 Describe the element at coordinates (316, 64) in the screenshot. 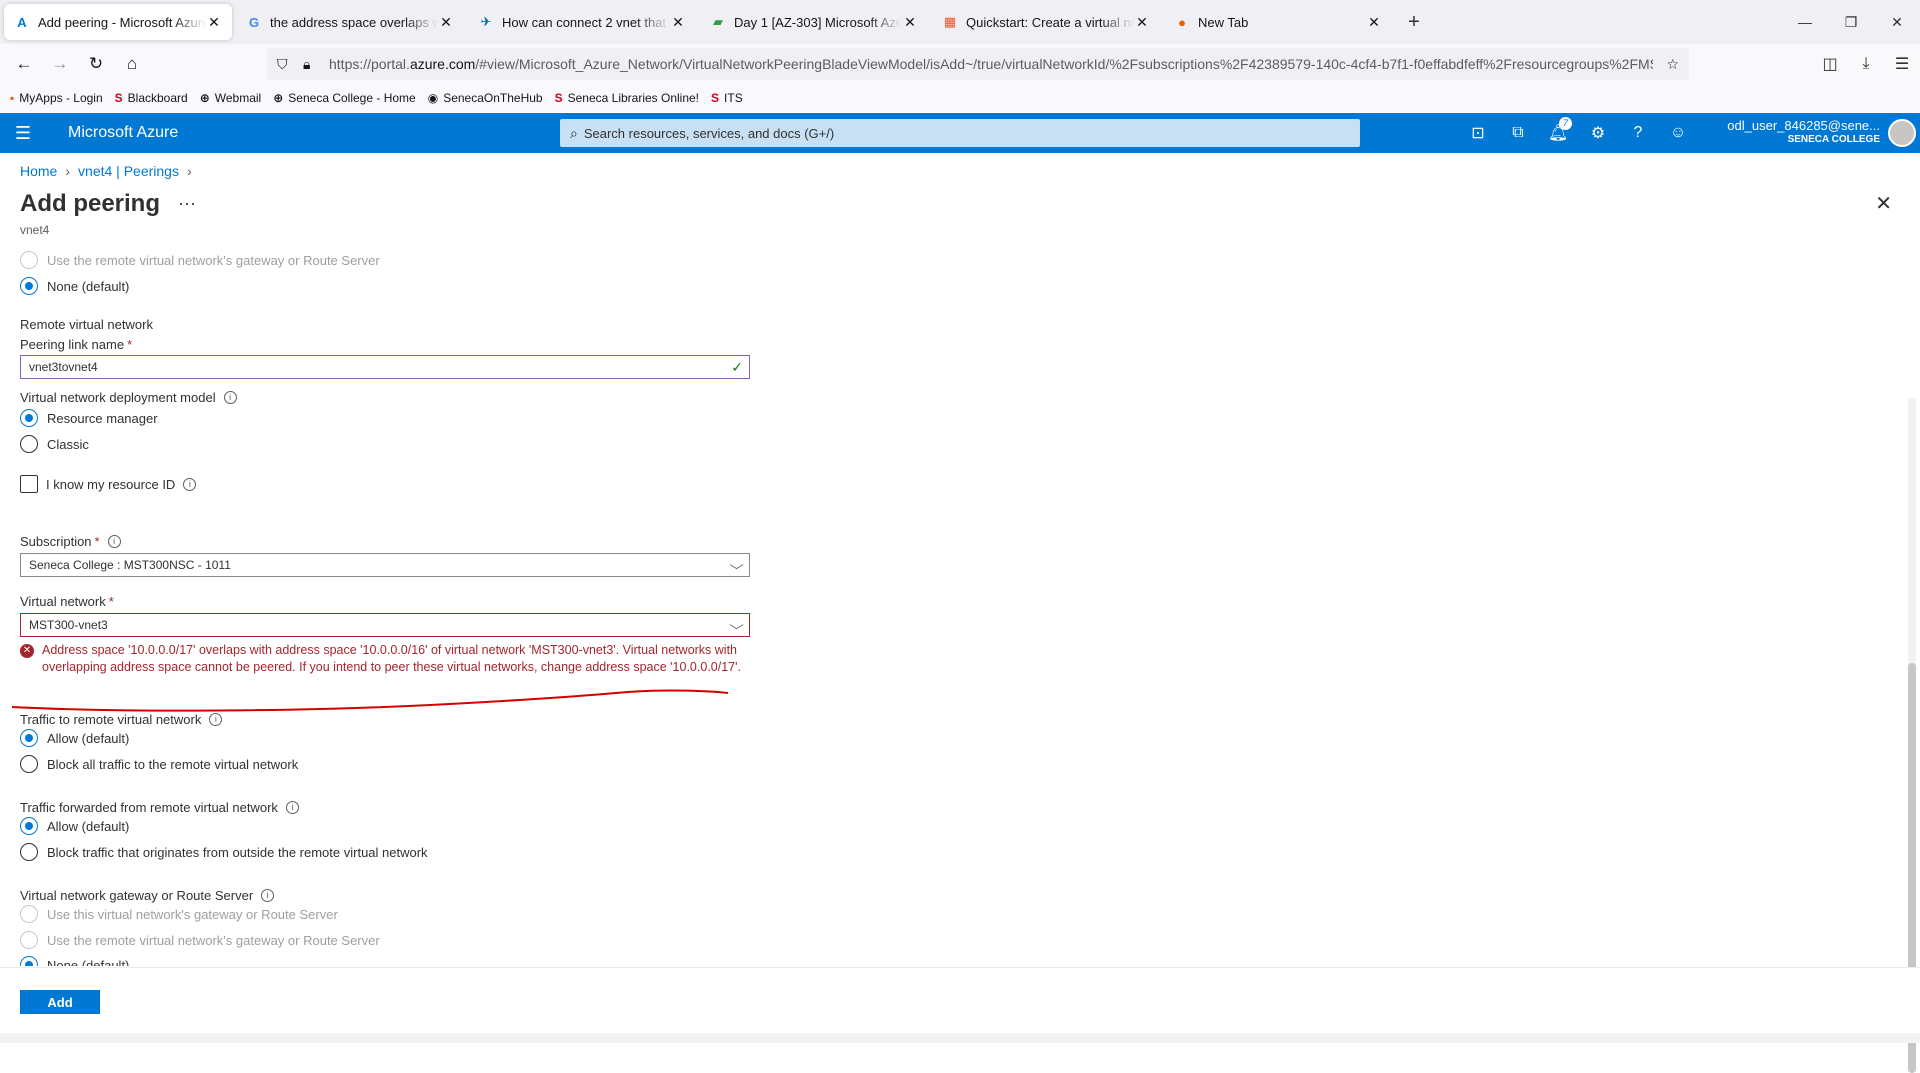

I see `lock-icon: 🔒︎` at that location.